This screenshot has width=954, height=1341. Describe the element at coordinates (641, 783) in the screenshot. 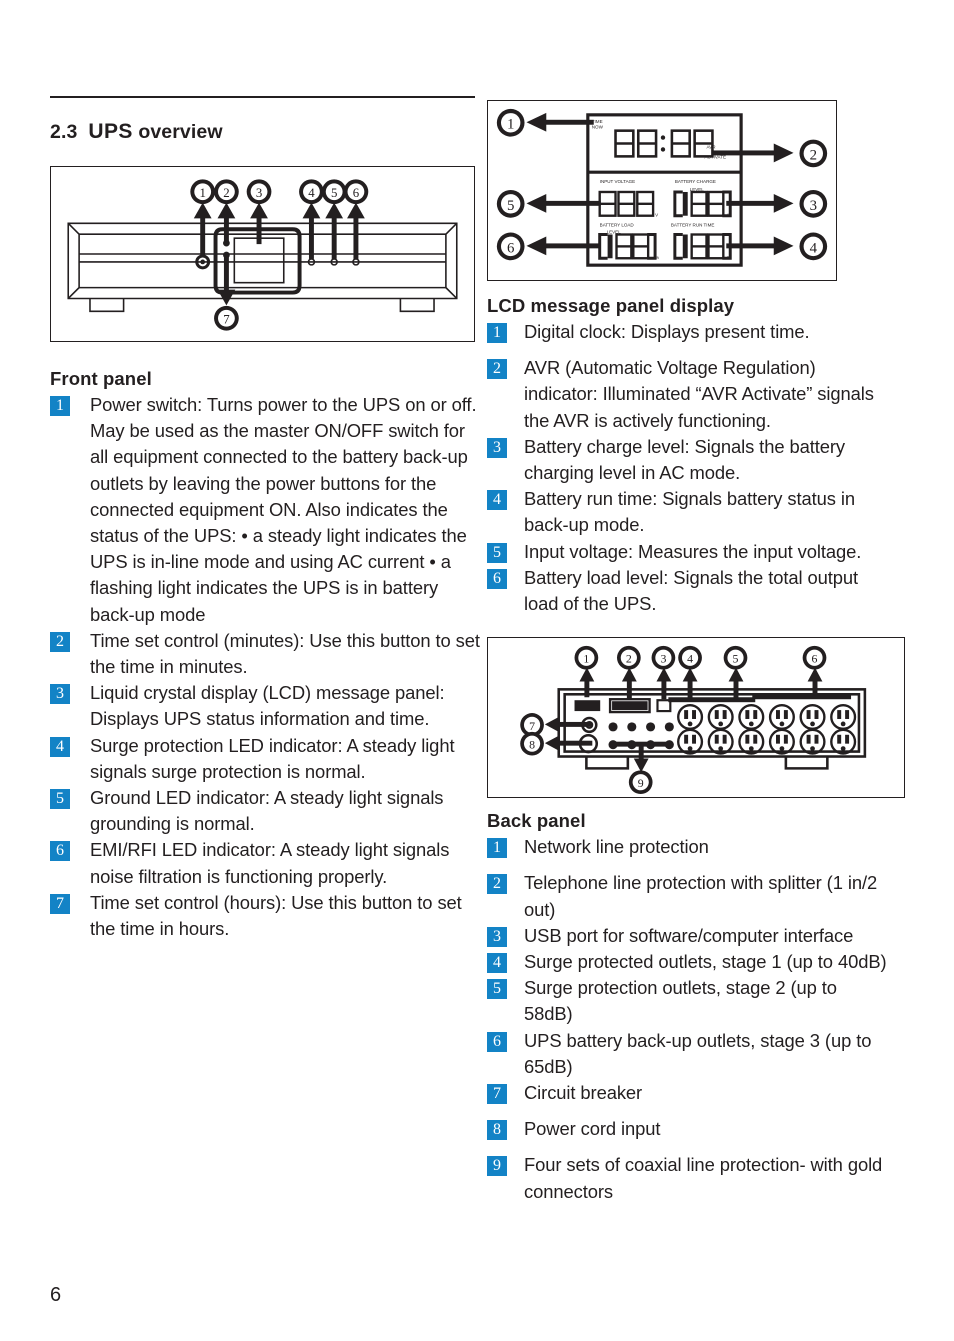

I see `svg-text: 9` at that location.